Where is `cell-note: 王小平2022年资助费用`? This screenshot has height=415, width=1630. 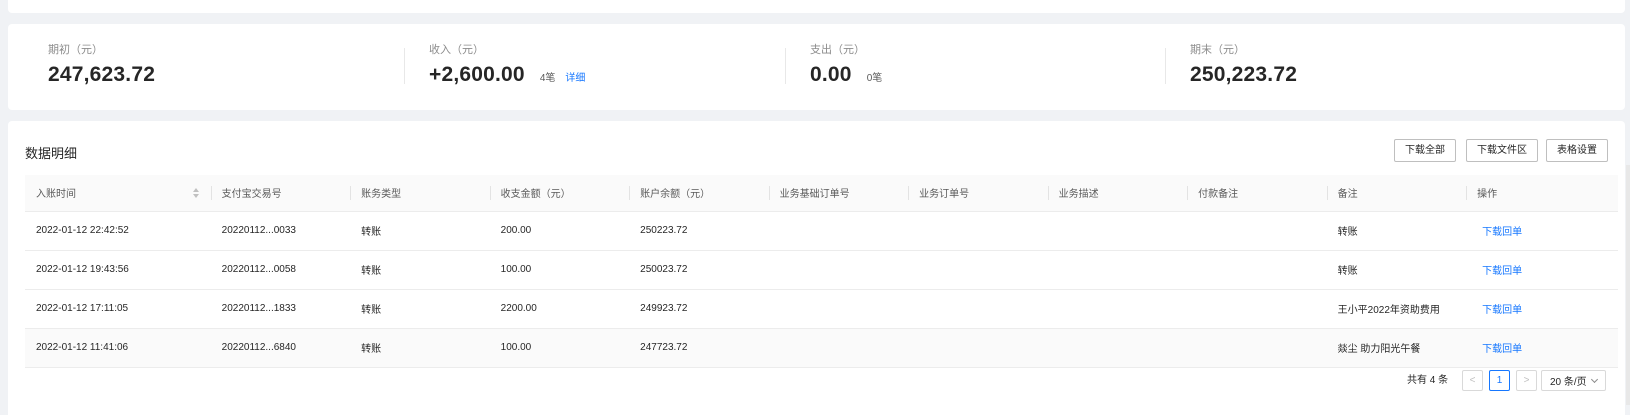 cell-note: 王小平2022年资助费用 is located at coordinates (1396, 309).